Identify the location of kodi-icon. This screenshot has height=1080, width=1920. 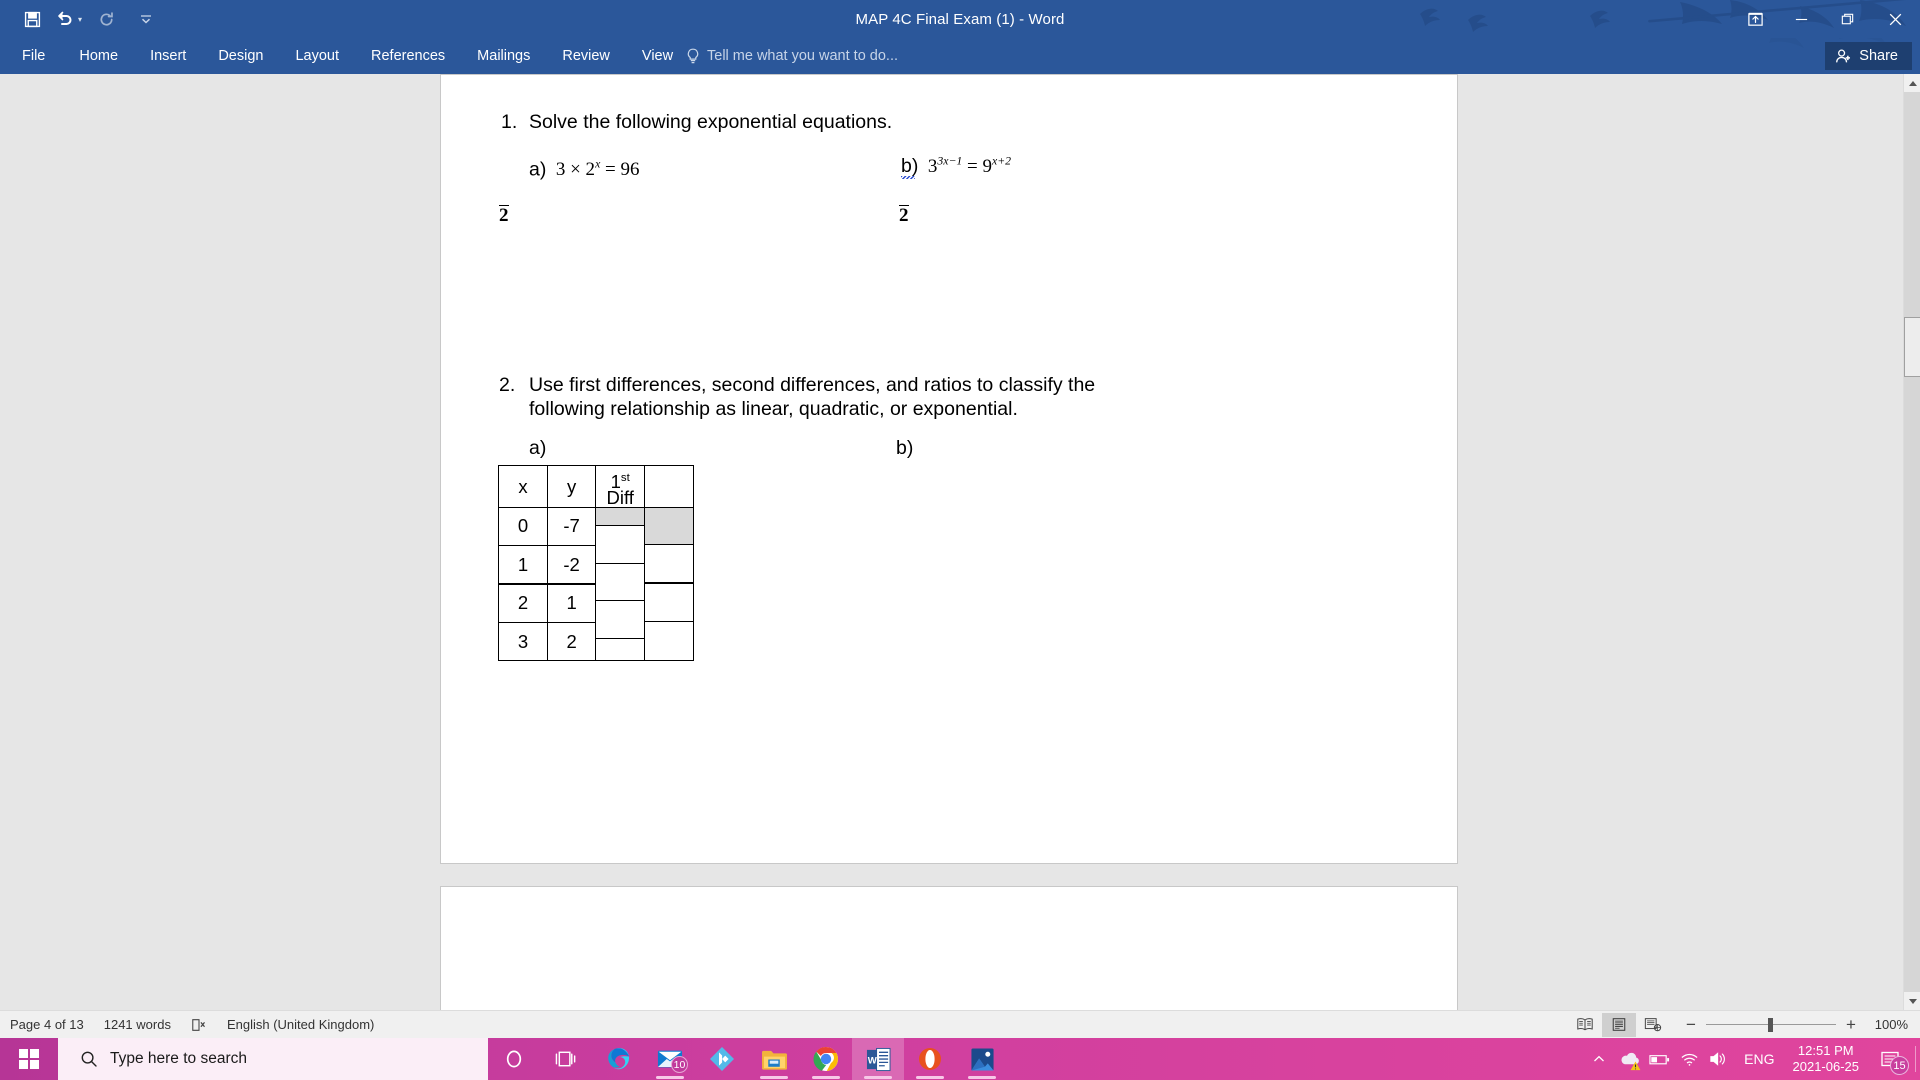
(722, 1059).